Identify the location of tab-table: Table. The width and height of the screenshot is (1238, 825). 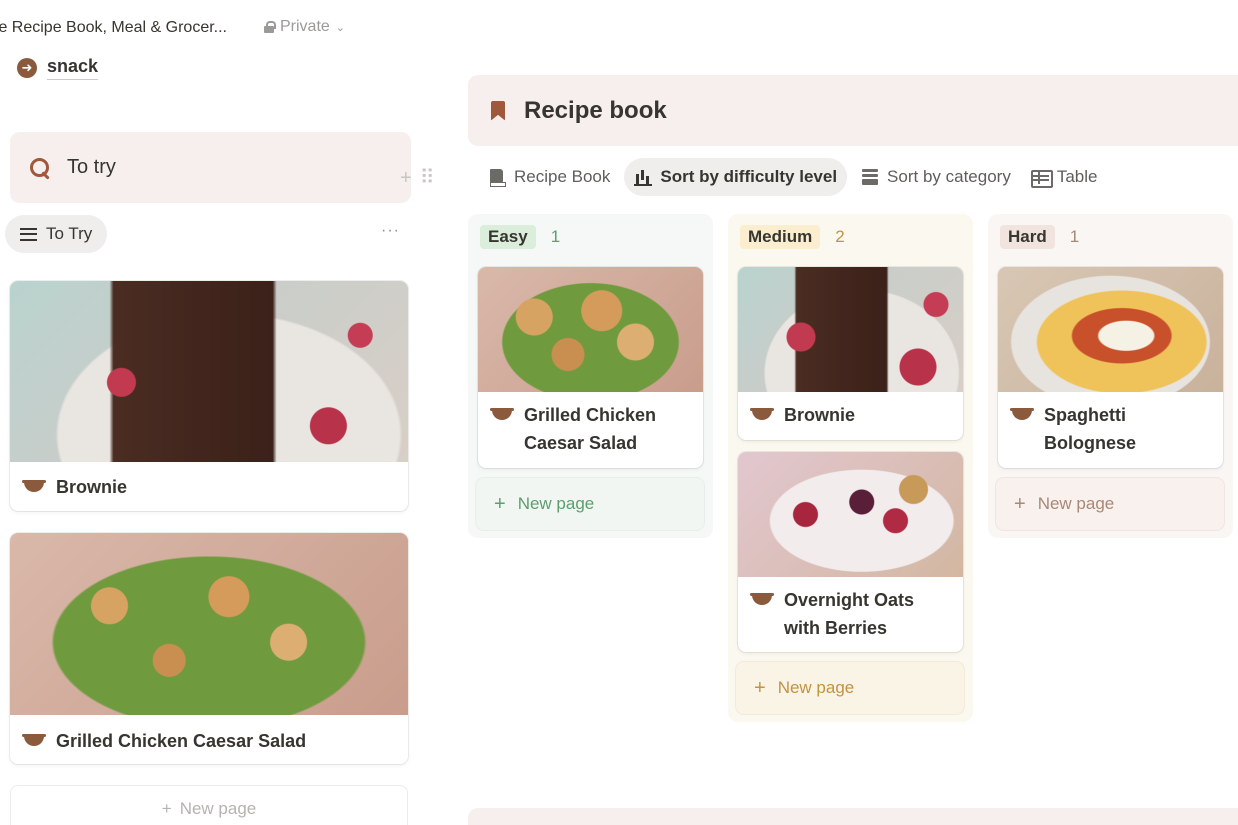
(1064, 177).